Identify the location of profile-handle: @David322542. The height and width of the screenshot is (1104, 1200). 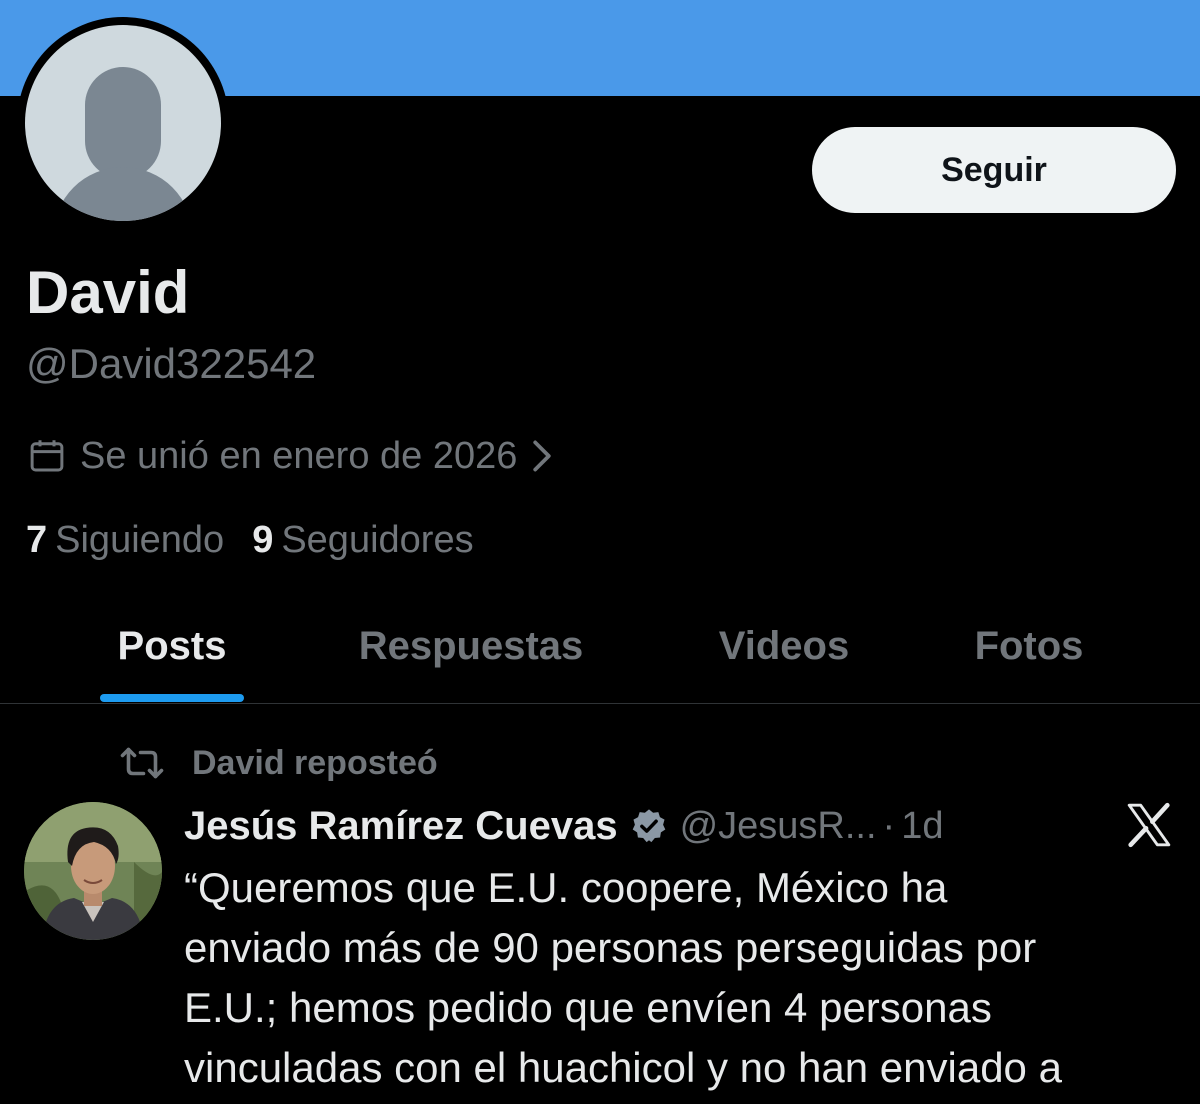
(171, 363).